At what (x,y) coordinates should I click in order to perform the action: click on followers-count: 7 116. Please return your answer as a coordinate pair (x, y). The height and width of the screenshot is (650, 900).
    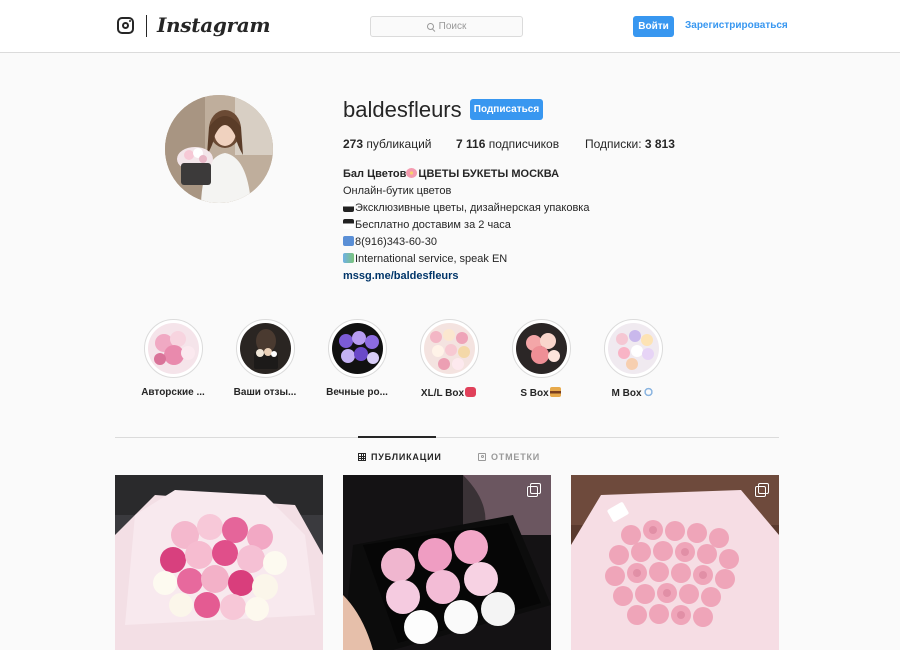
    Looking at the image, I should click on (471, 144).